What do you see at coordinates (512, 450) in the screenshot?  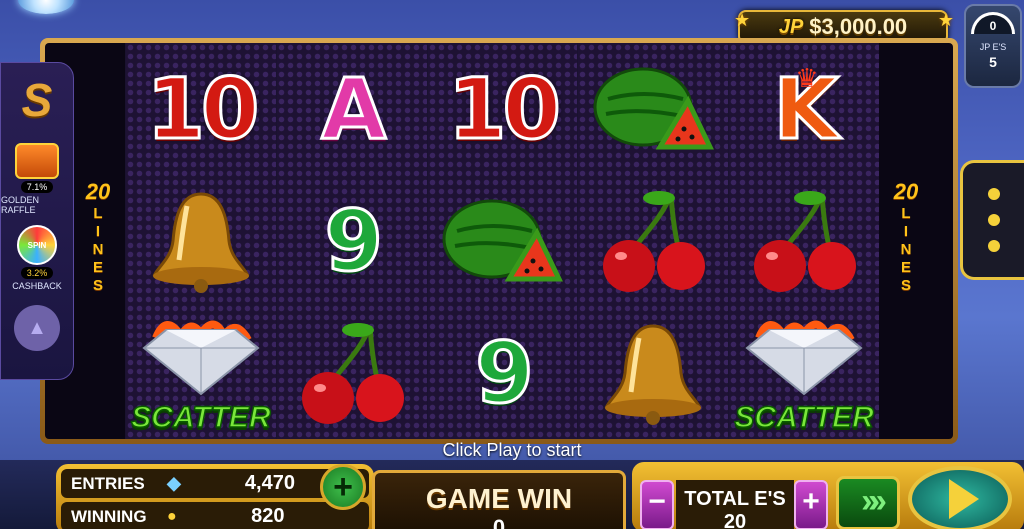 I see `status-message: Click Play to start` at bounding box center [512, 450].